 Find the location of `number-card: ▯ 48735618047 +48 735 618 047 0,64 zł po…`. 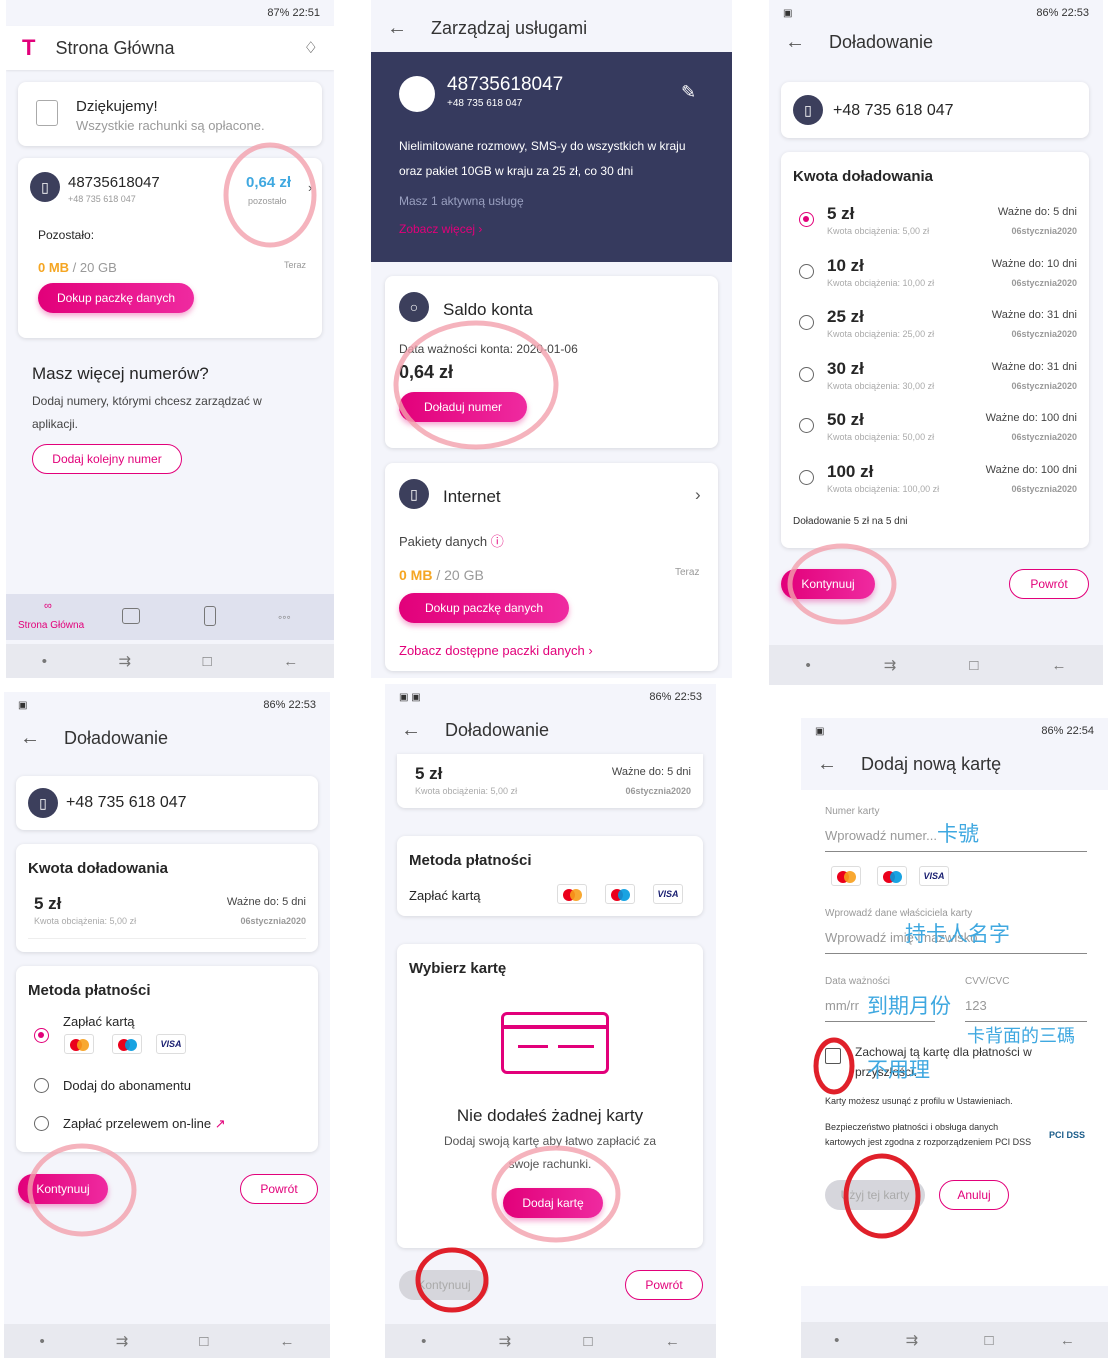

number-card: ▯ 48735618047 +48 735 618 047 0,64 zł po… is located at coordinates (170, 248).